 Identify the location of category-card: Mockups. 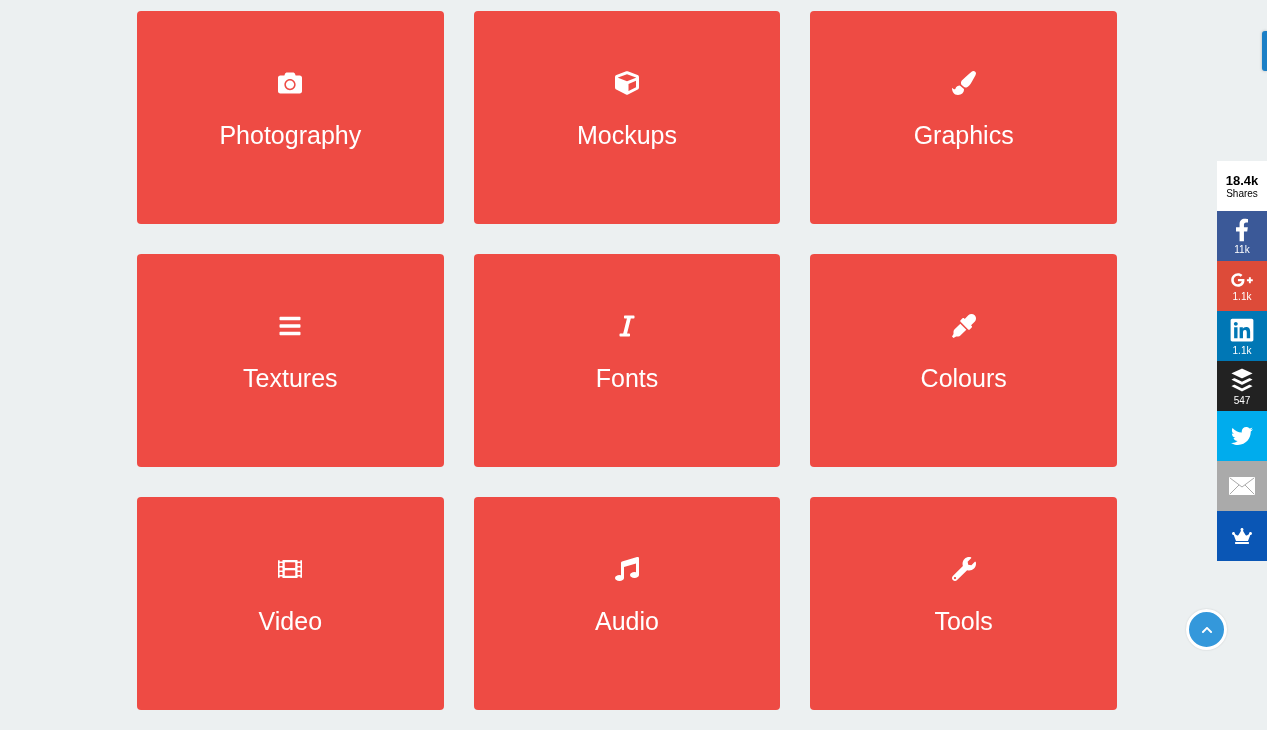
(627, 117).